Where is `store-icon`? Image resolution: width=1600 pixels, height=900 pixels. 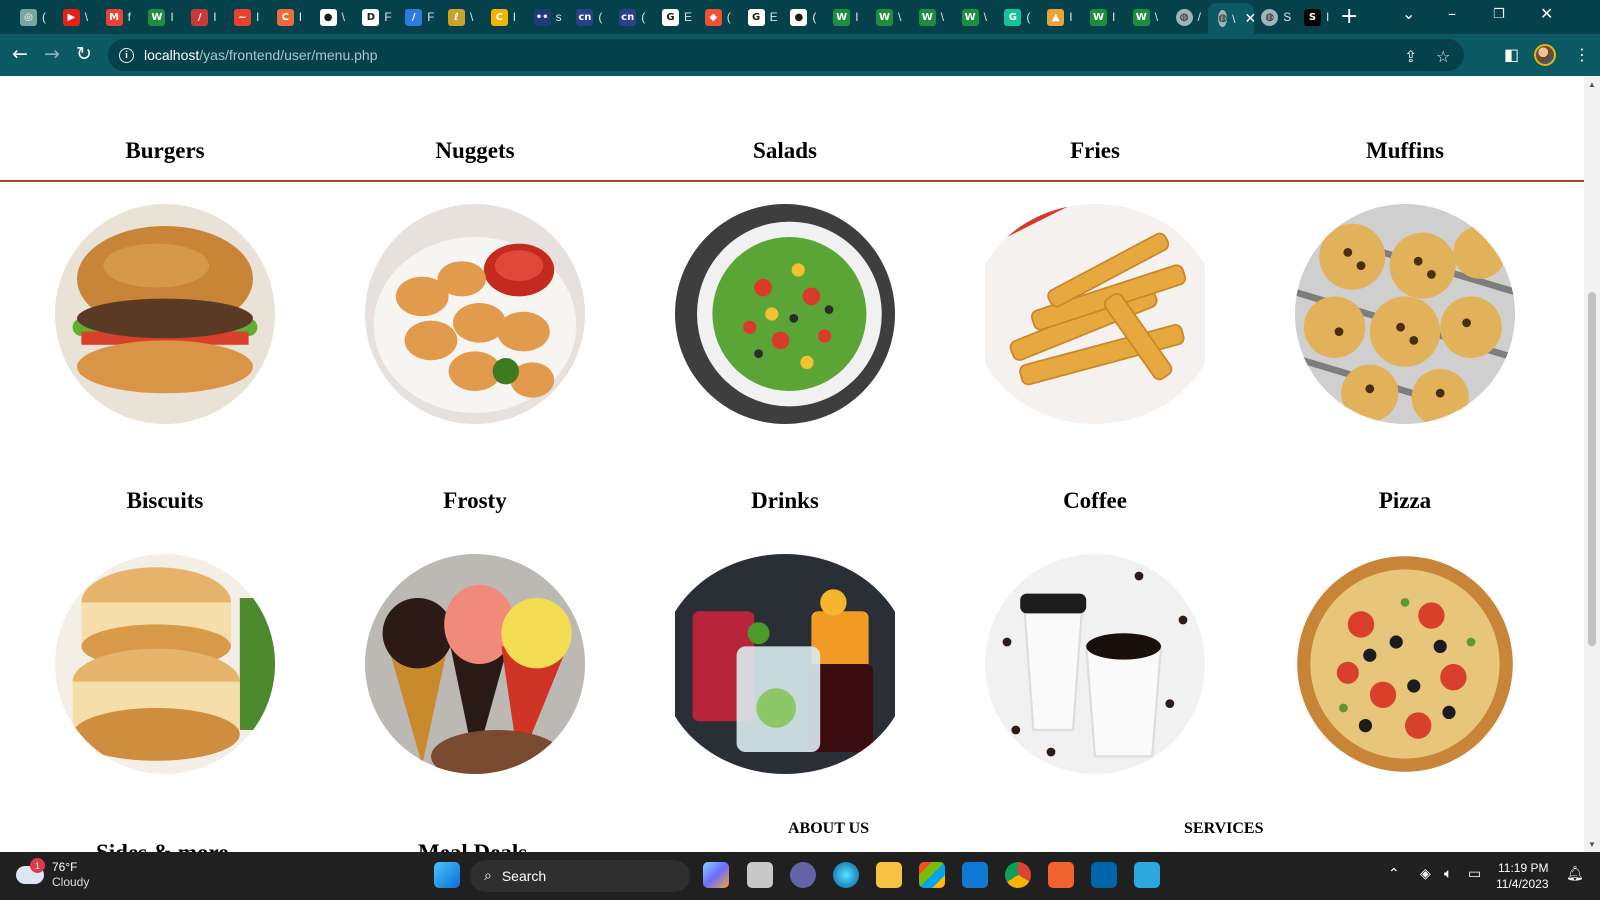
store-icon is located at coordinates (932, 875).